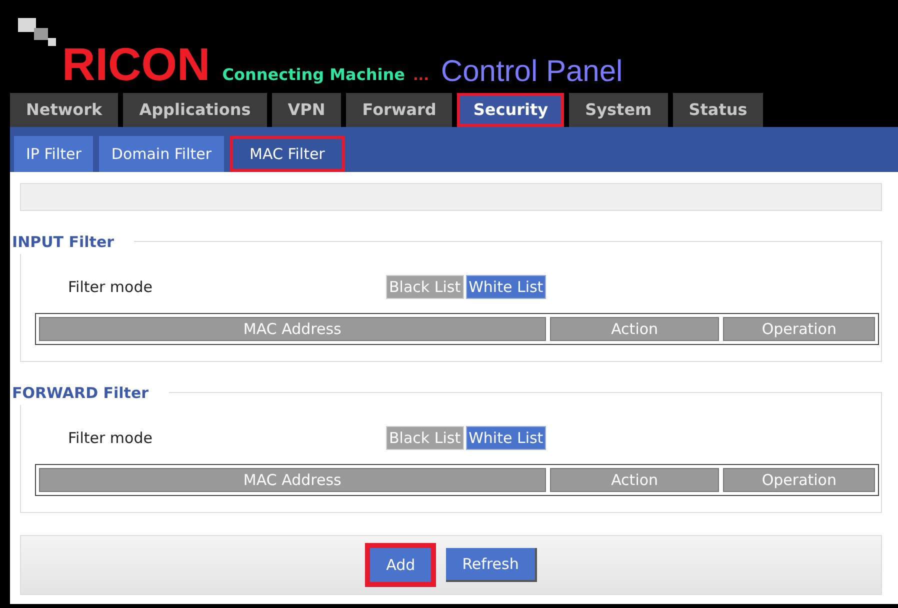 Image resolution: width=898 pixels, height=608 pixels. What do you see at coordinates (195, 110) in the screenshot?
I see `nav-tab: Applications` at bounding box center [195, 110].